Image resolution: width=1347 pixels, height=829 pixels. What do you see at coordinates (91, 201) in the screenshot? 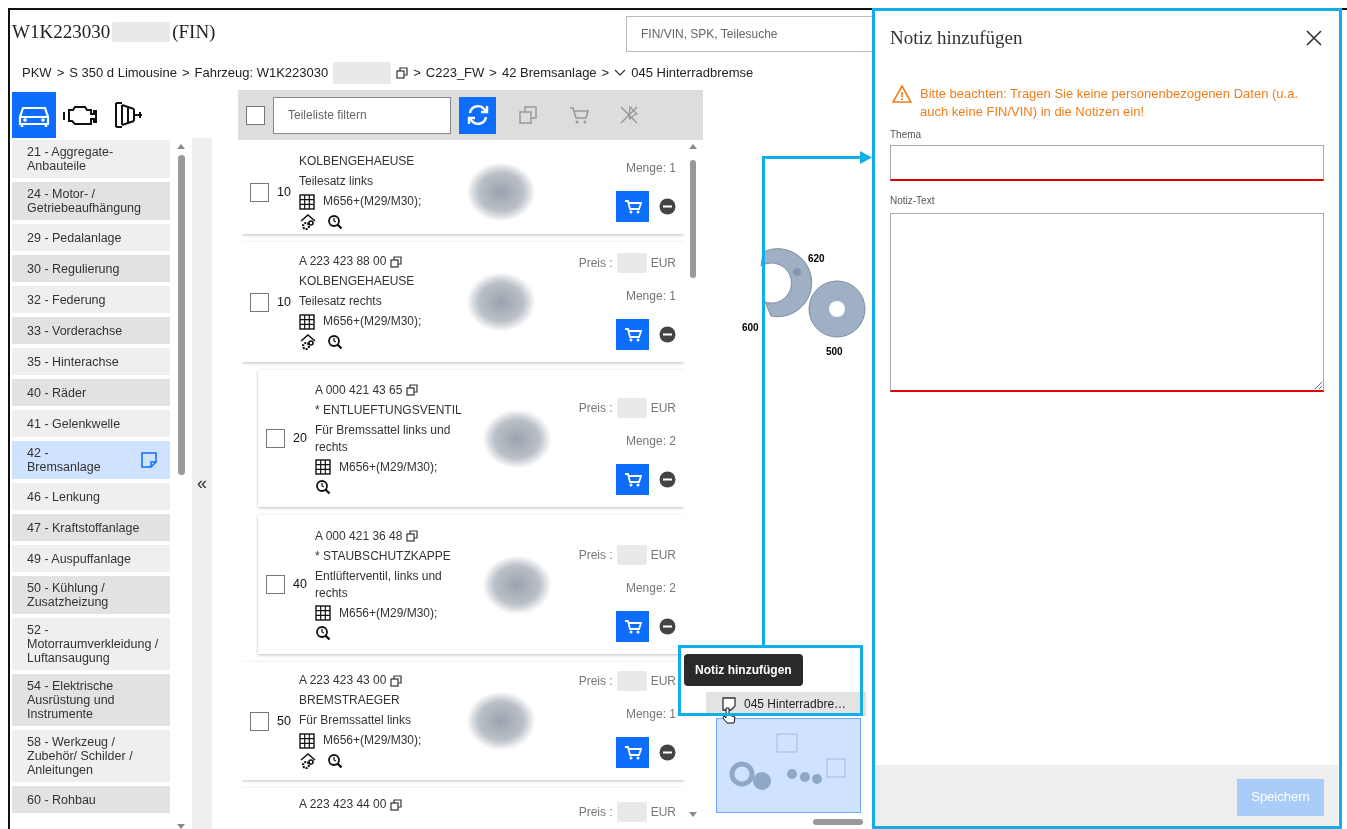
I see `category-item: 24 - Motor- / Getriebeaufhängung` at bounding box center [91, 201].